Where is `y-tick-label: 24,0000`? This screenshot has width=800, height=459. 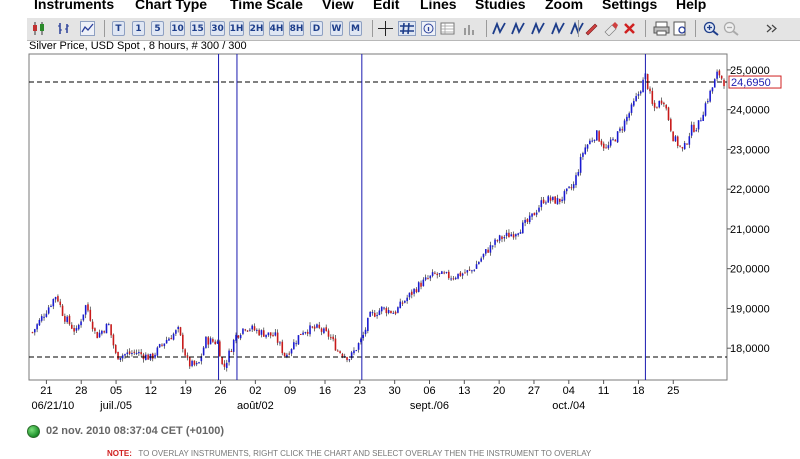
y-tick-label: 24,0000 is located at coordinates (750, 111).